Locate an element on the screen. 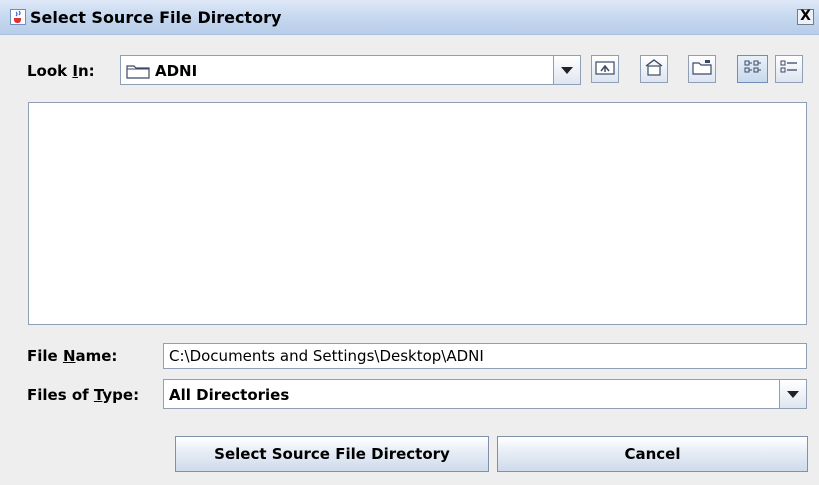  details-view-icon is located at coordinates (789, 69).